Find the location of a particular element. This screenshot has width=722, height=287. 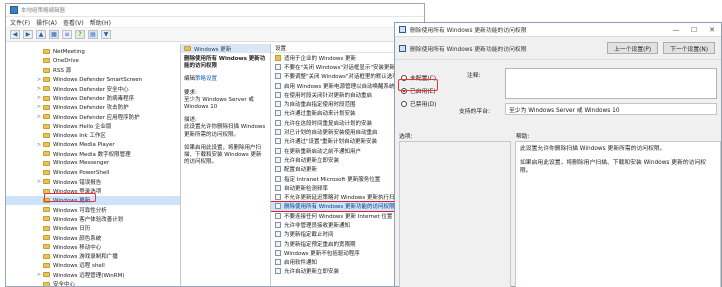

radio-disabled-dot is located at coordinates (404, 103).